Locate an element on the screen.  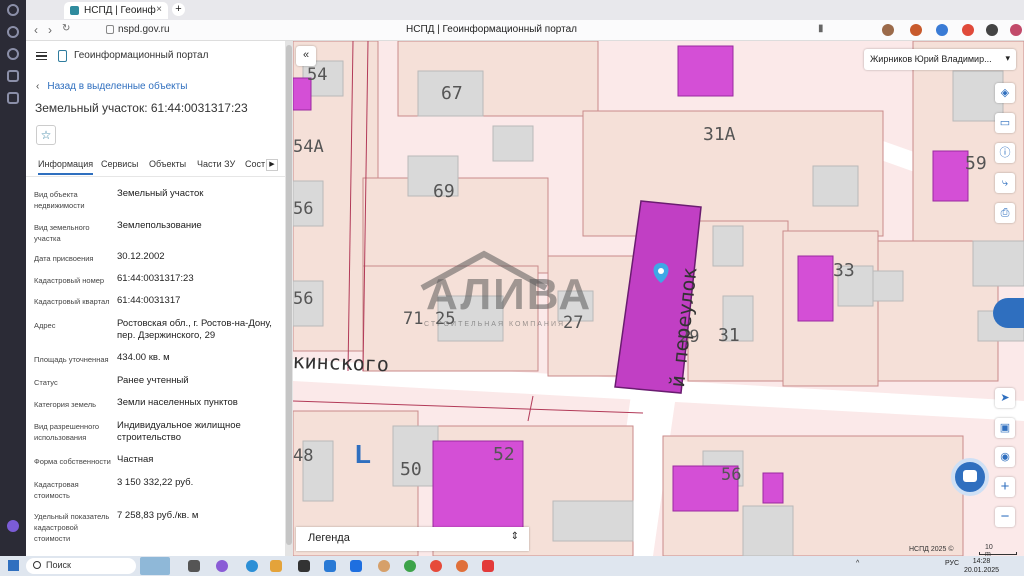
tab-composition: Состав is located at coordinates (255, 164).